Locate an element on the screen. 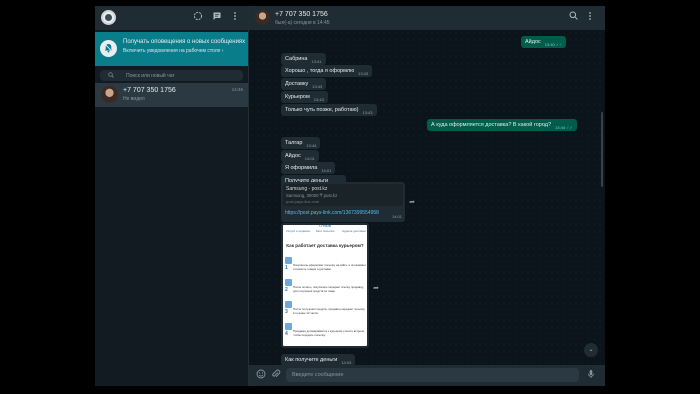  message-link: https://post.pays-link.com/1367399554958 is located at coordinates (332, 213).